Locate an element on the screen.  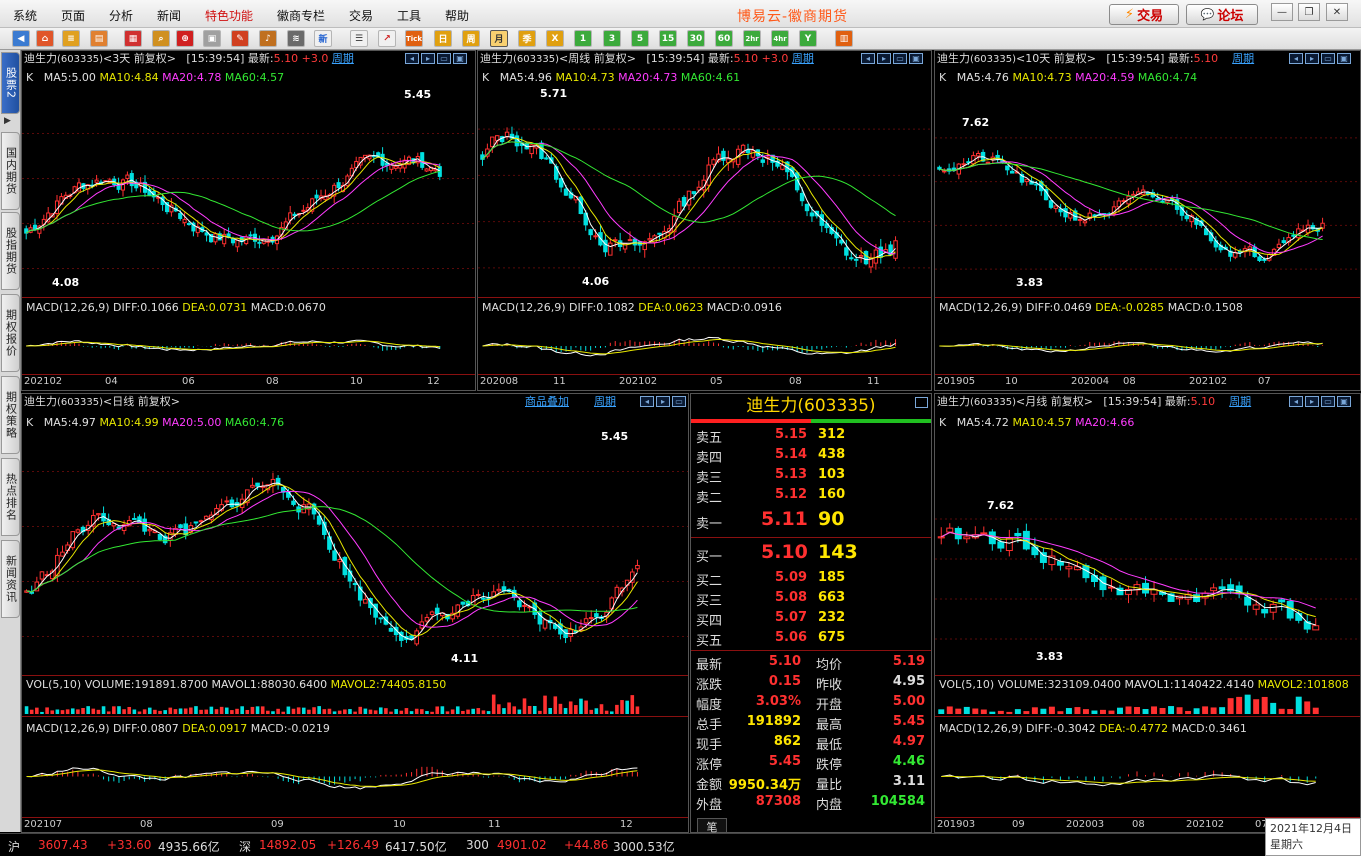
bell-icon: ♪ is located at coordinates (268, 38).